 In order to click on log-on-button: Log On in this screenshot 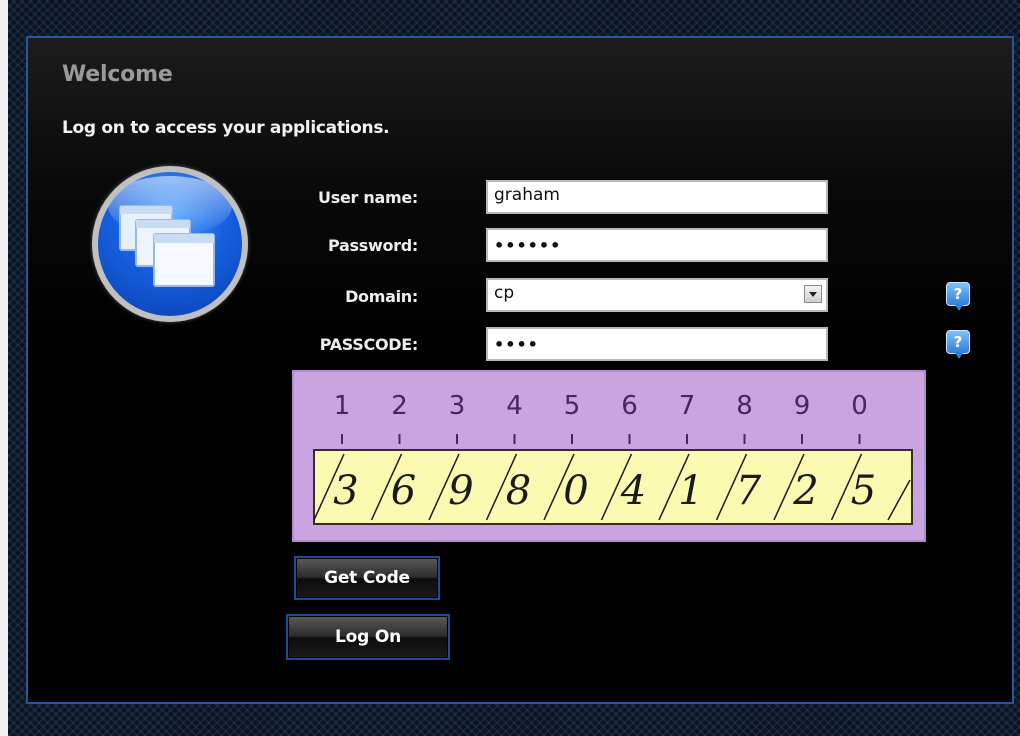, I will do `click(368, 637)`.